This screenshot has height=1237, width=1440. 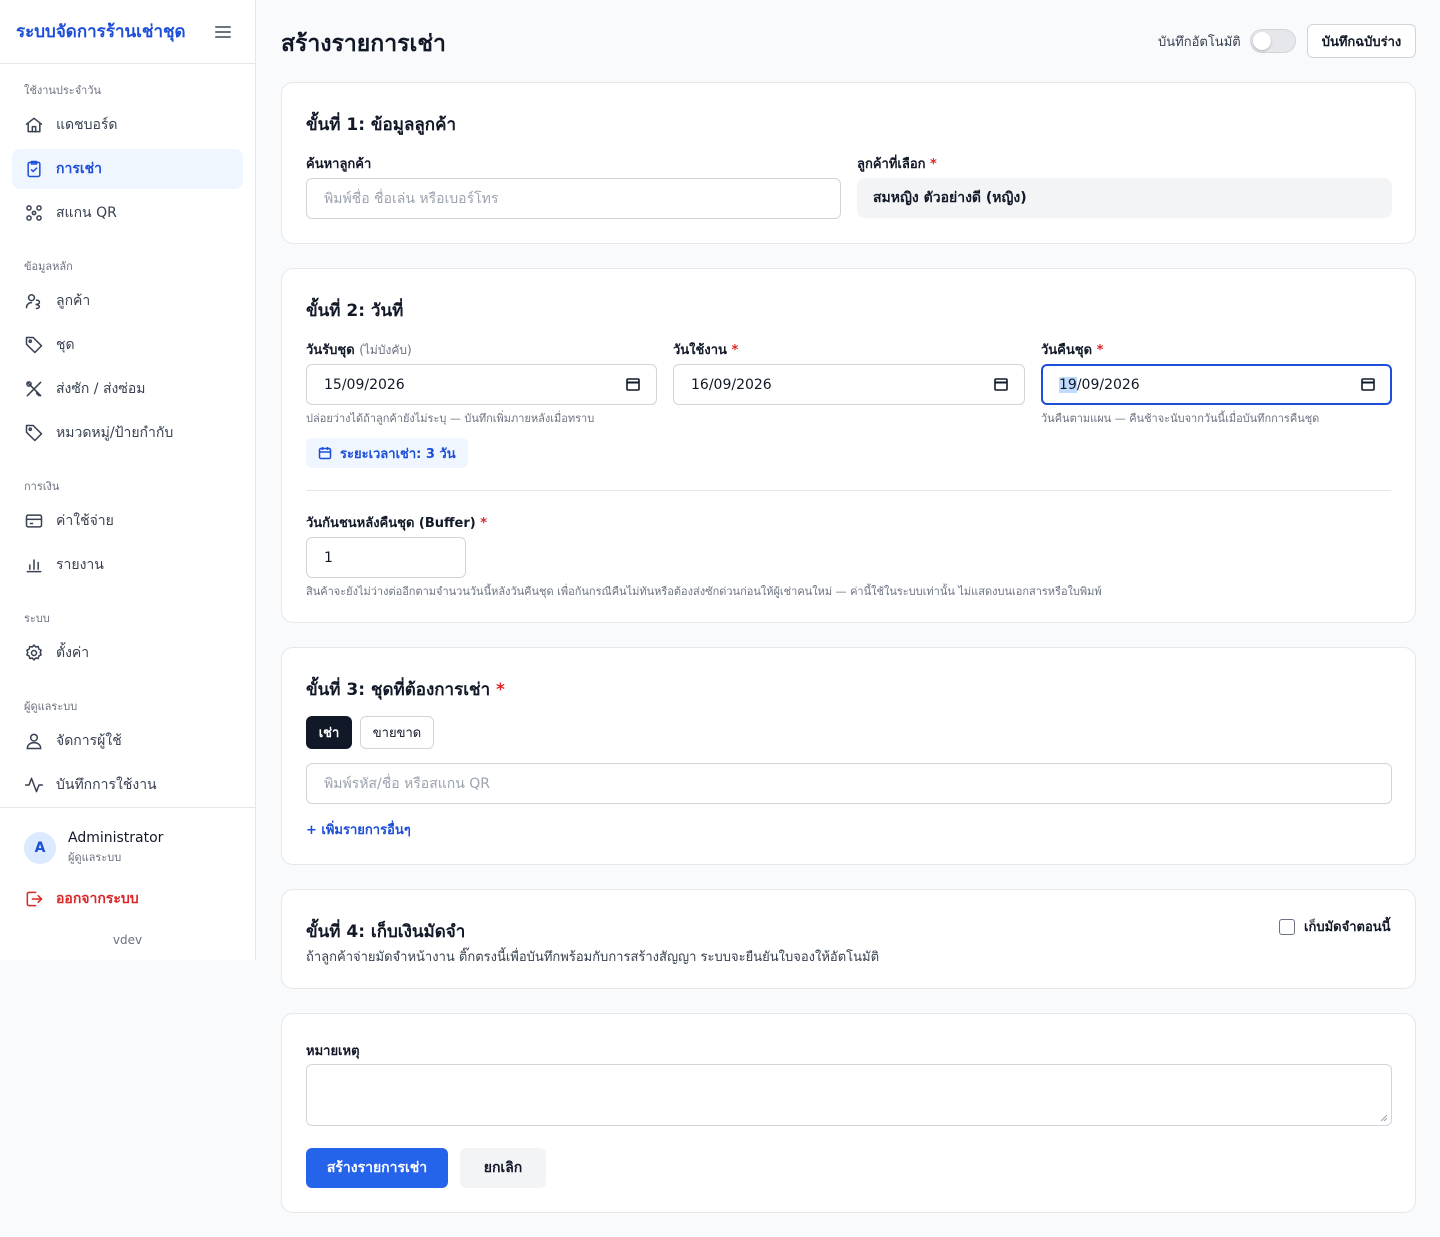 I want to click on sidebar-item-expenses: ค่าใช้จ่าย, so click(x=127, y=521).